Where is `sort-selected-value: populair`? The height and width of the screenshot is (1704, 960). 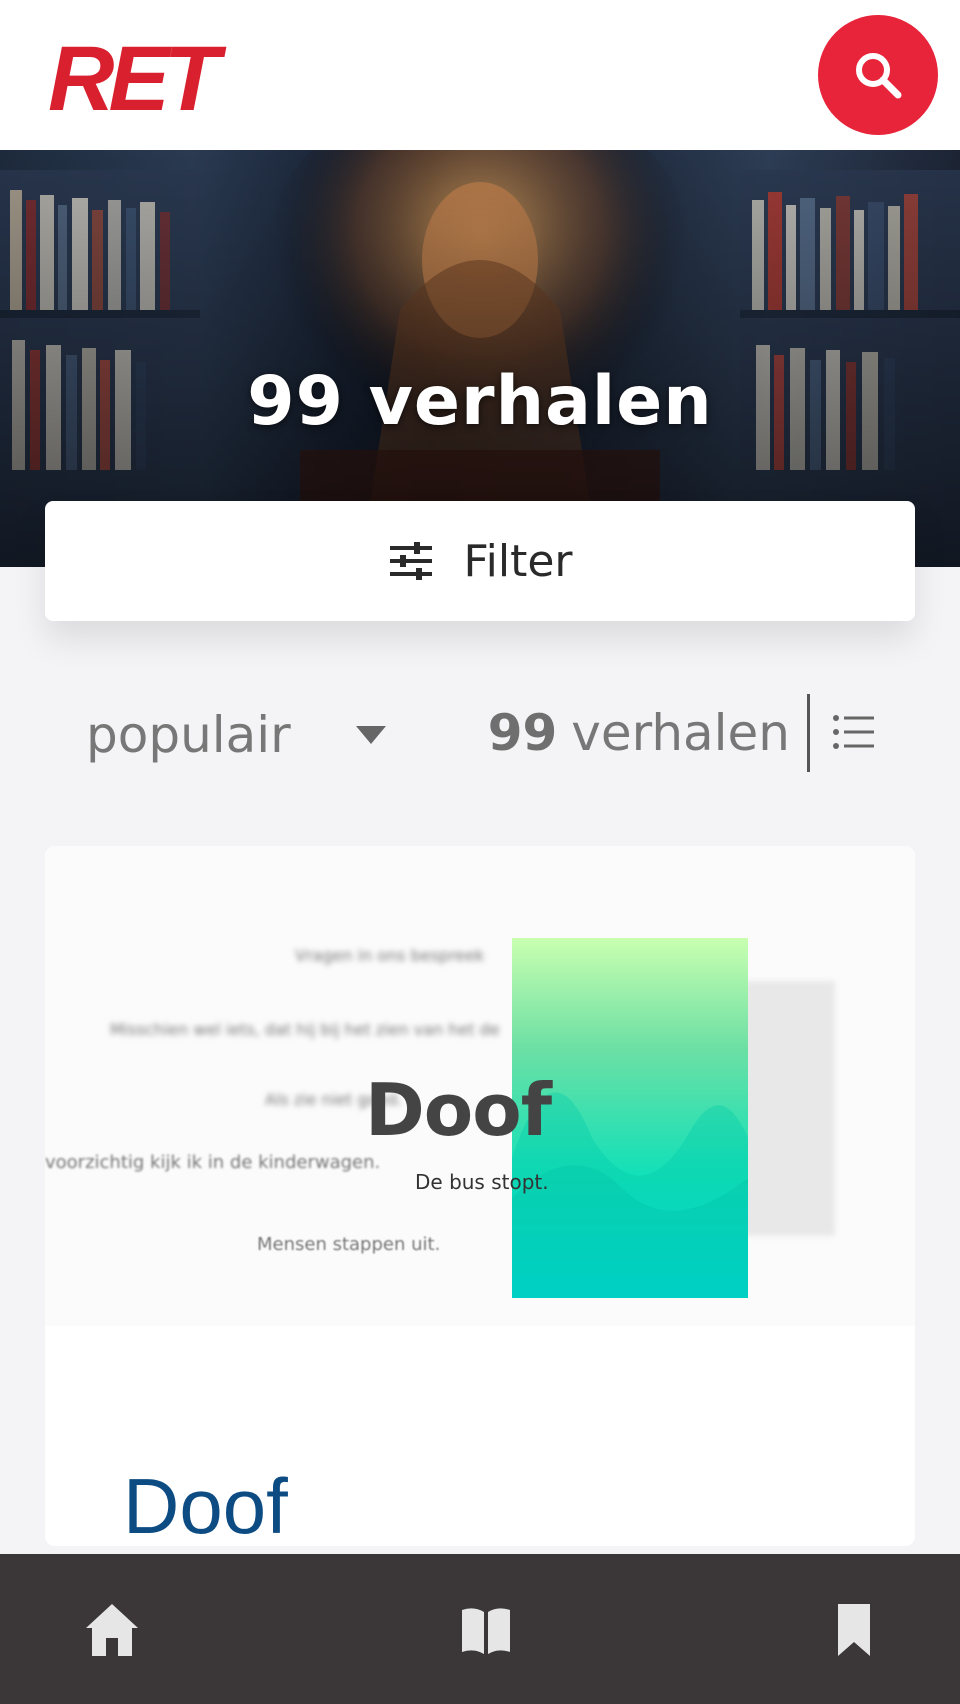 sort-selected-value: populair is located at coordinates (188, 735).